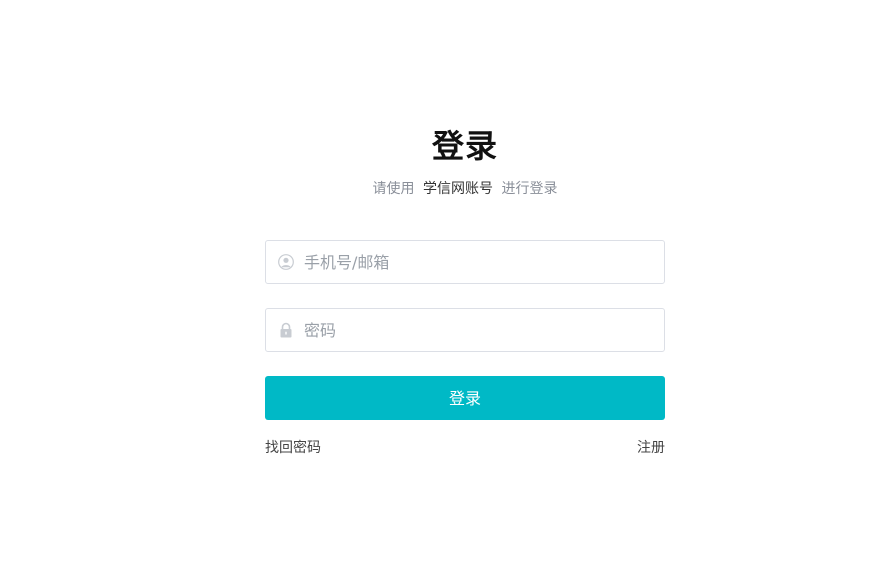 The image size is (892, 570). I want to click on login-subtitle: 请使用 学信网账号 进行登录, so click(446, 189).